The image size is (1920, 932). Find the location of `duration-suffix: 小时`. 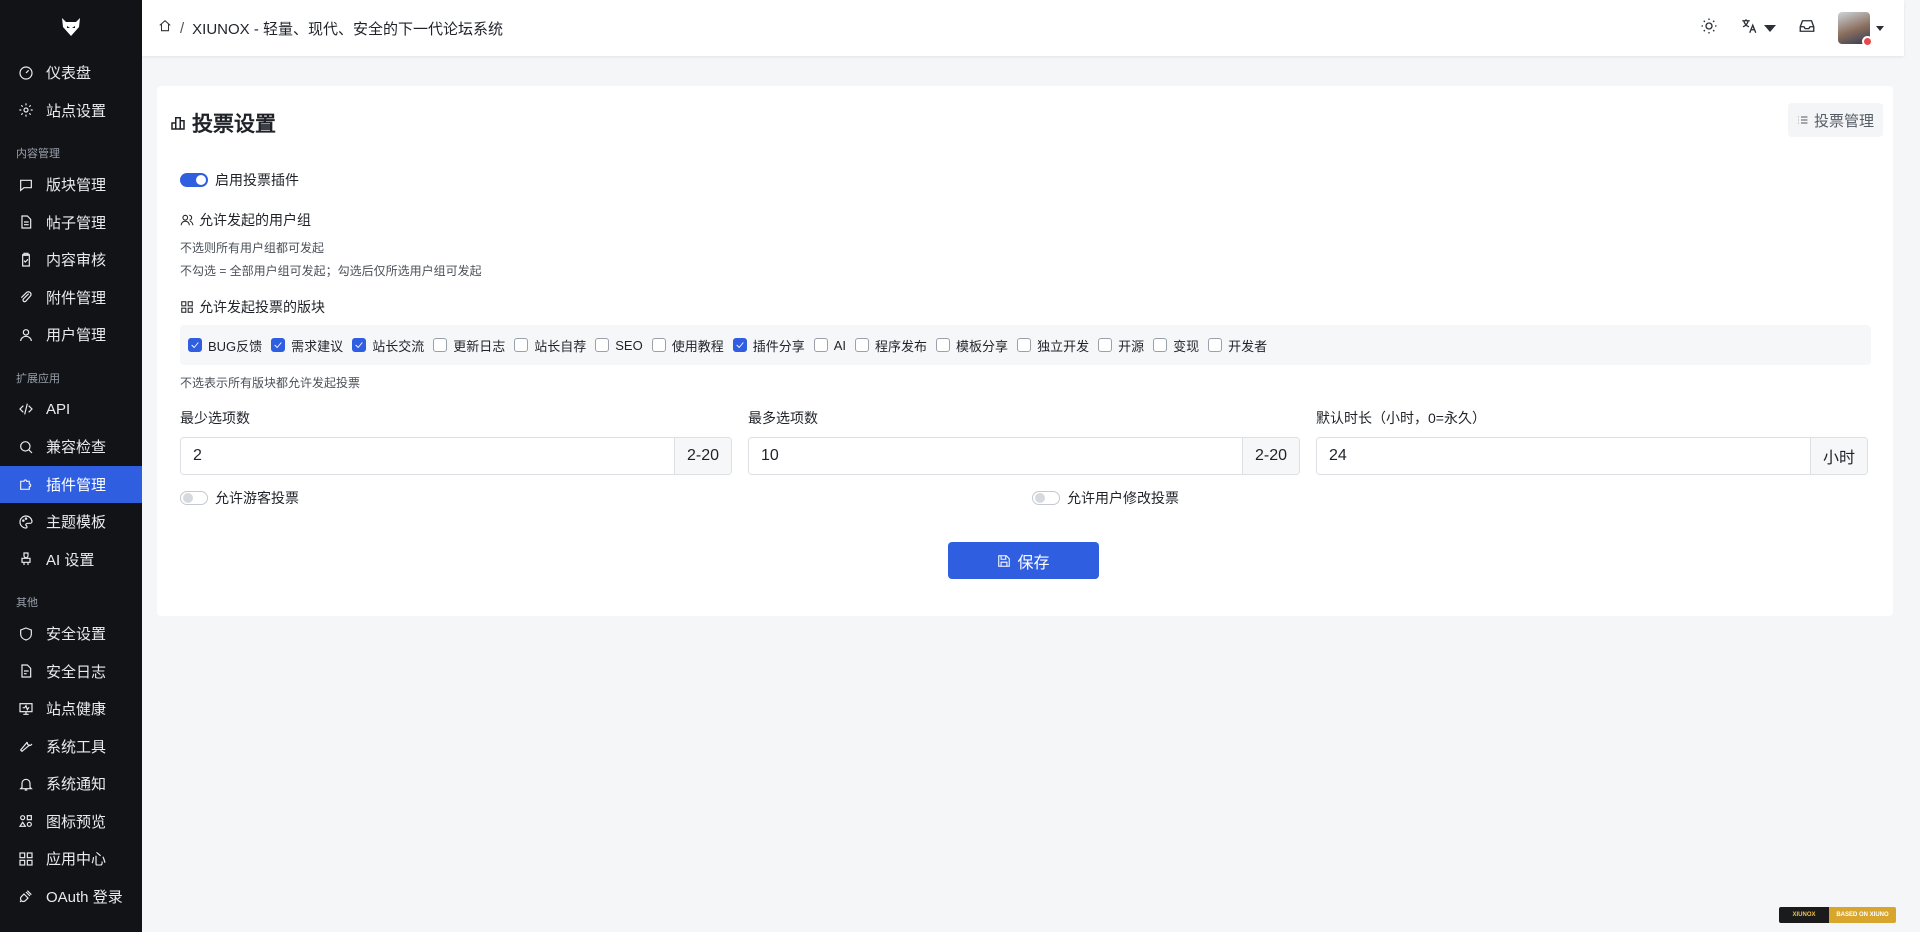

duration-suffix: 小时 is located at coordinates (1838, 456).